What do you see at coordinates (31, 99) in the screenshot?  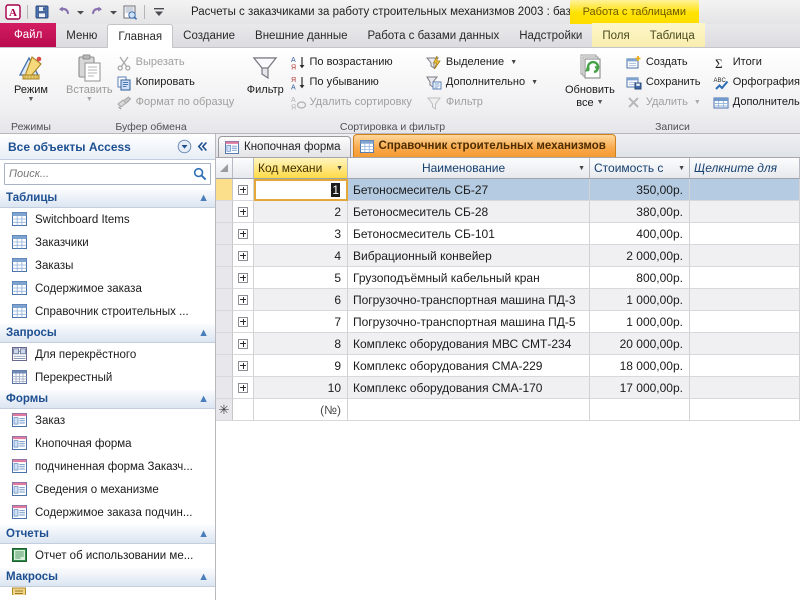 I see `view-dropdown-arrow-icon: ▼` at bounding box center [31, 99].